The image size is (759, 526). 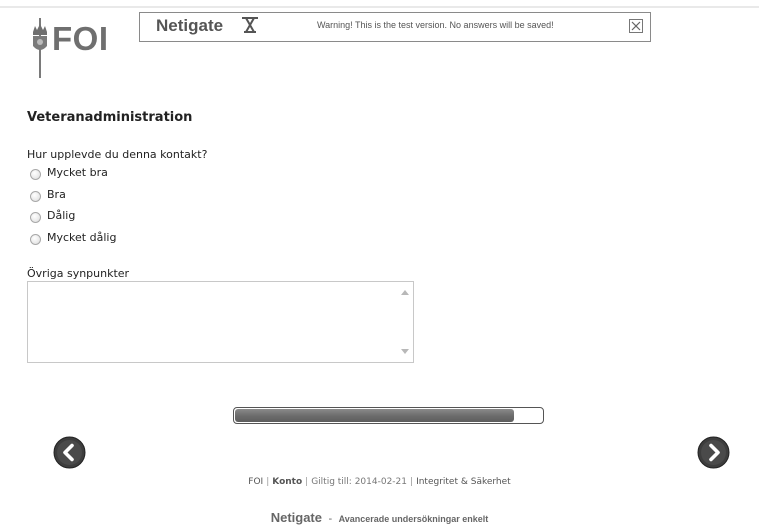 What do you see at coordinates (330, 519) in the screenshot?
I see `tagline-dash: -` at bounding box center [330, 519].